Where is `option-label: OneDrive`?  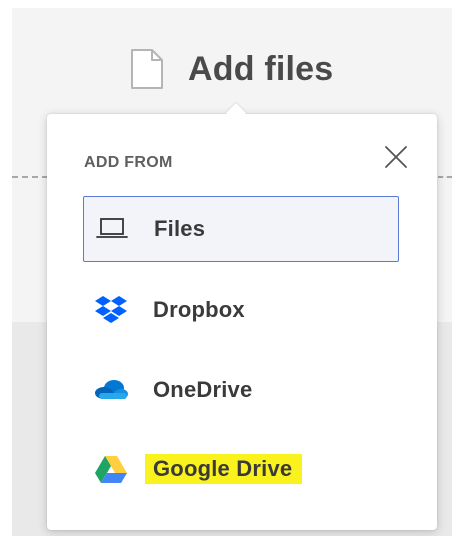 option-label: OneDrive is located at coordinates (203, 389).